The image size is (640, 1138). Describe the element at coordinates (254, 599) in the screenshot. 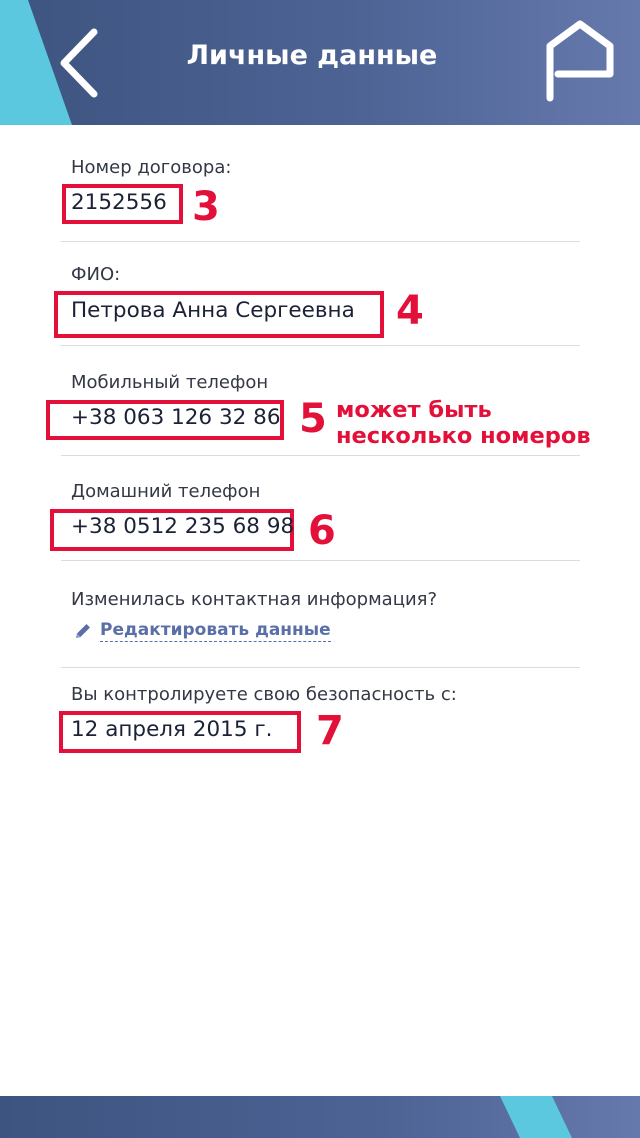

I see `contact-change-question: Изменилась контактная информация?` at that location.